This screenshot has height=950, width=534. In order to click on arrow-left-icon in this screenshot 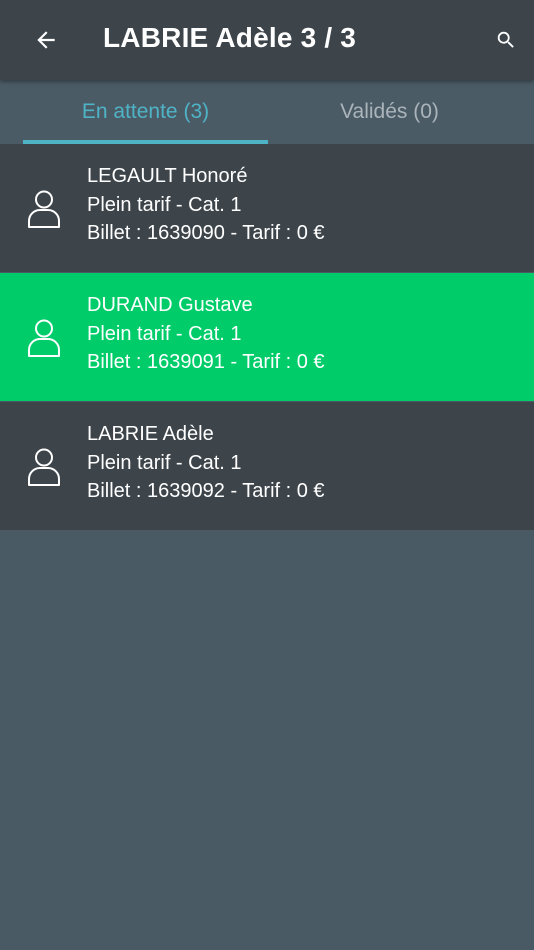, I will do `click(46, 40)`.